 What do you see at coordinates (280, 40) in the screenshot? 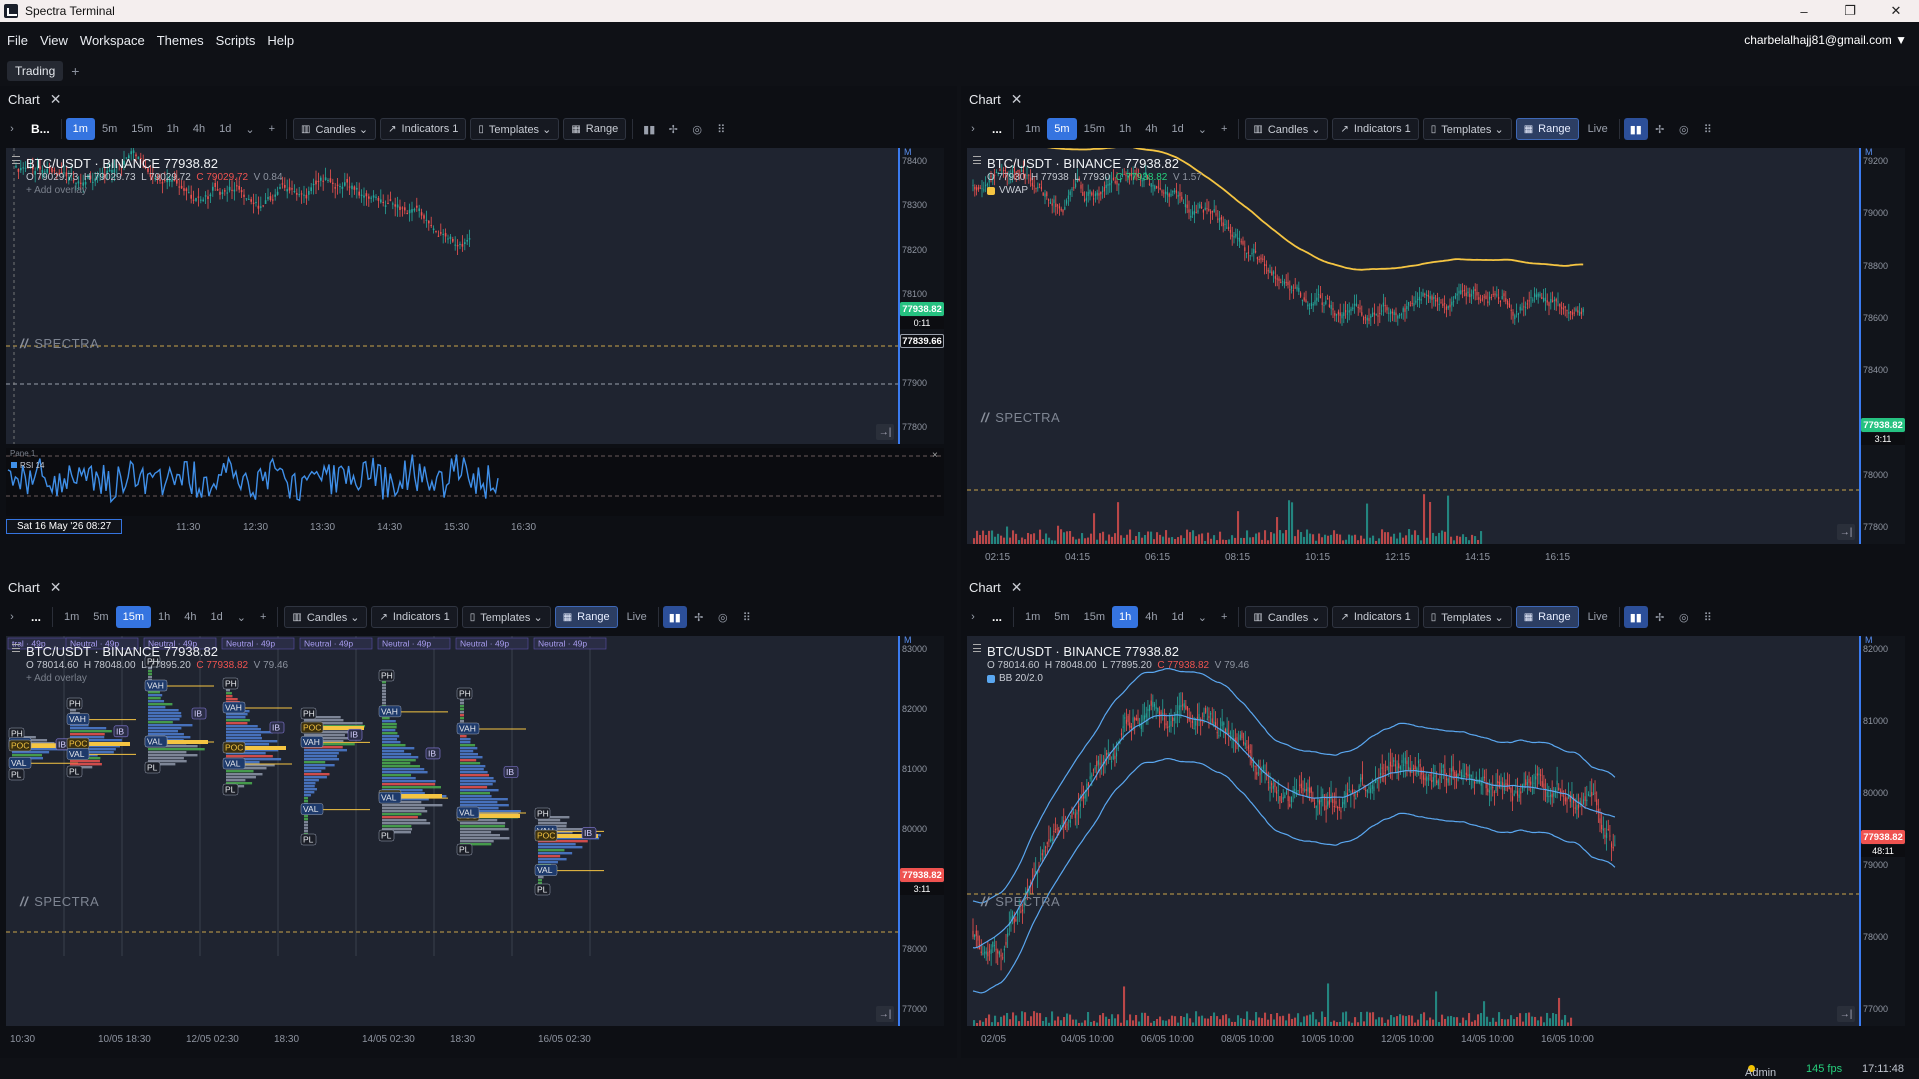
I see `menu-help: Help` at bounding box center [280, 40].